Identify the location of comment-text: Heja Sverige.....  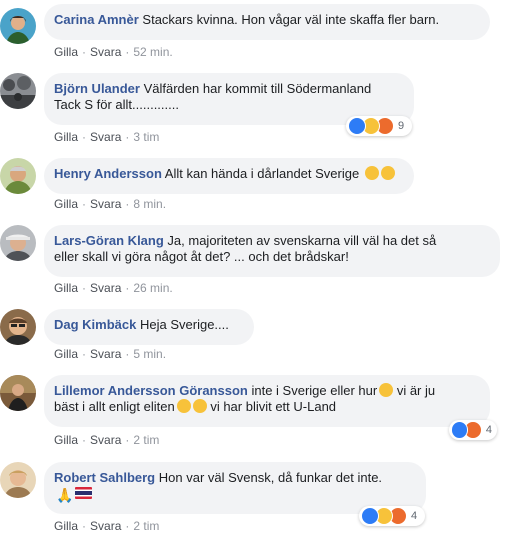
(184, 324).